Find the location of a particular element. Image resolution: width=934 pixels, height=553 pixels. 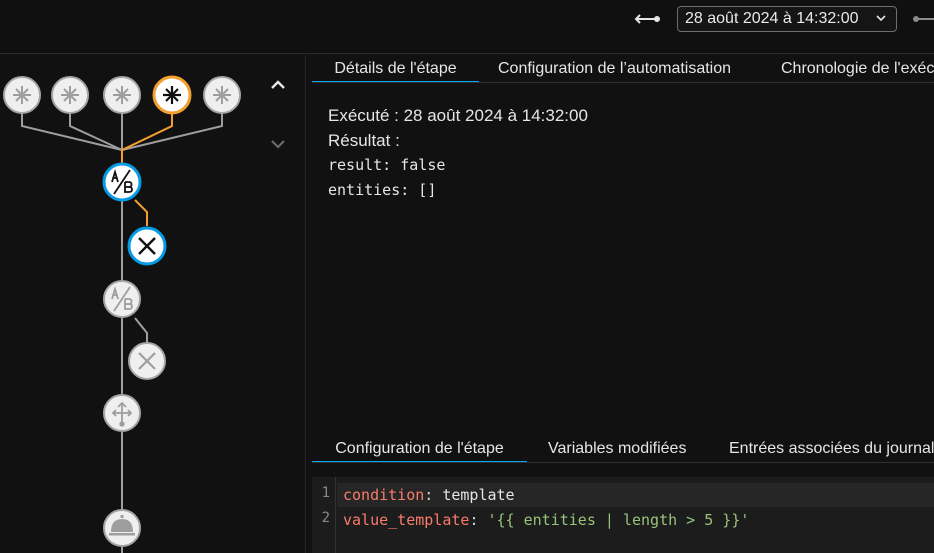

choose-node is located at coordinates (122, 413).